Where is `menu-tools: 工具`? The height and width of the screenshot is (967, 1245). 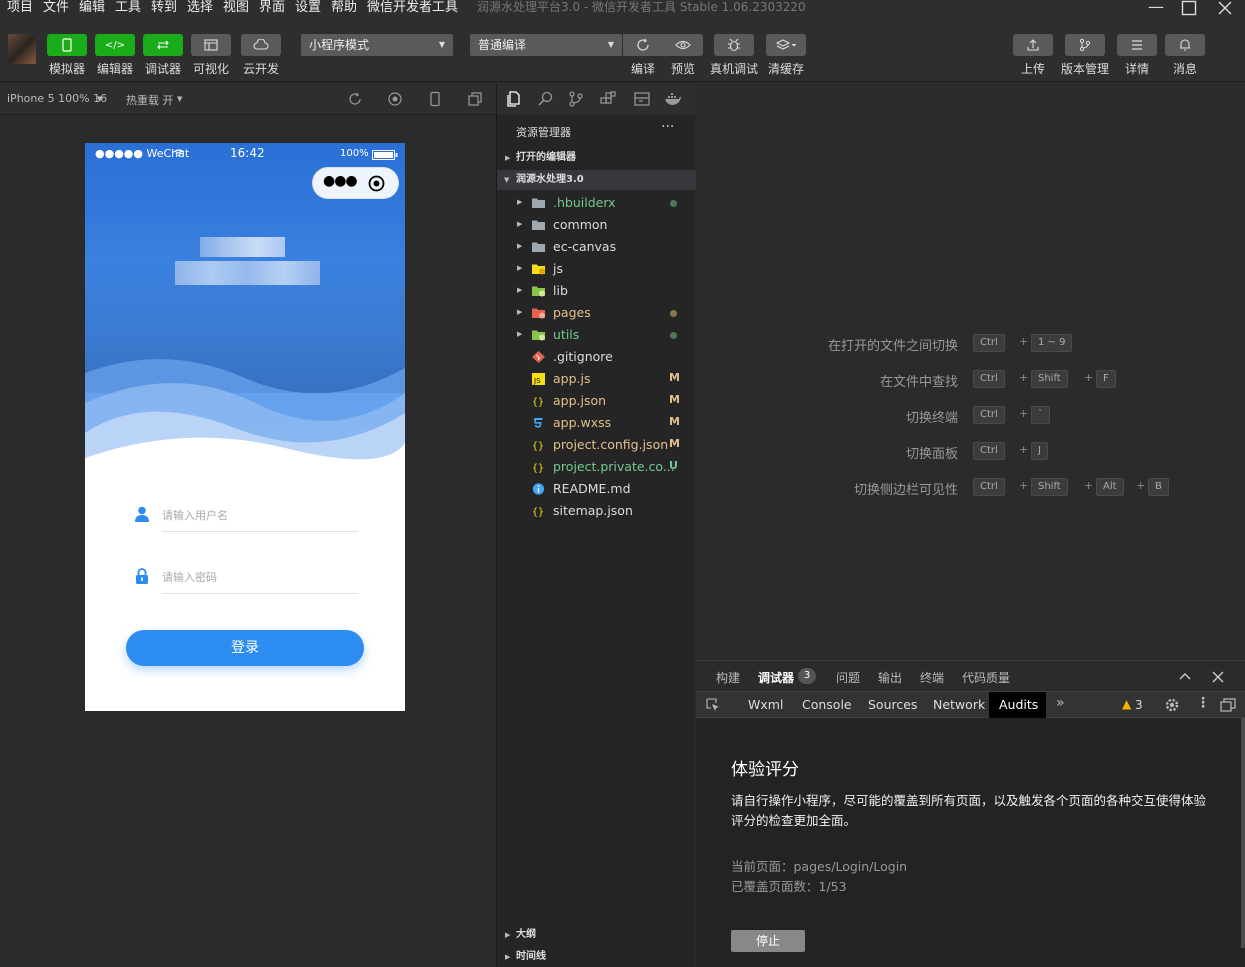
menu-tools: 工具 is located at coordinates (128, 8).